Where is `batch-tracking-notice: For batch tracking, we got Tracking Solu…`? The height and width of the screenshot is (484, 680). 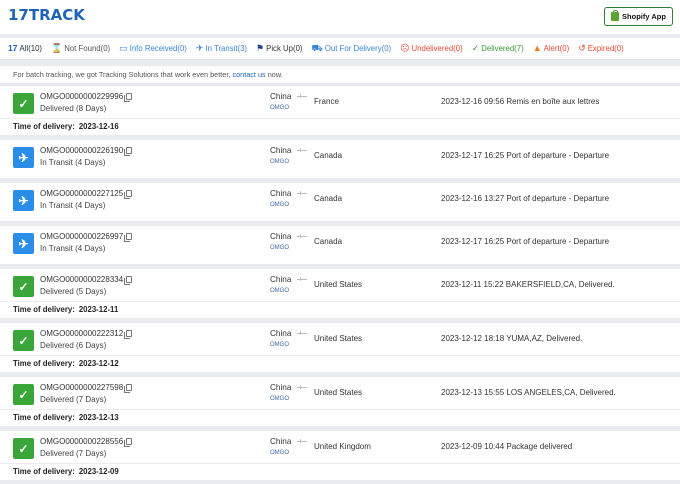 batch-tracking-notice: For batch tracking, we got Tracking Solu… is located at coordinates (340, 74).